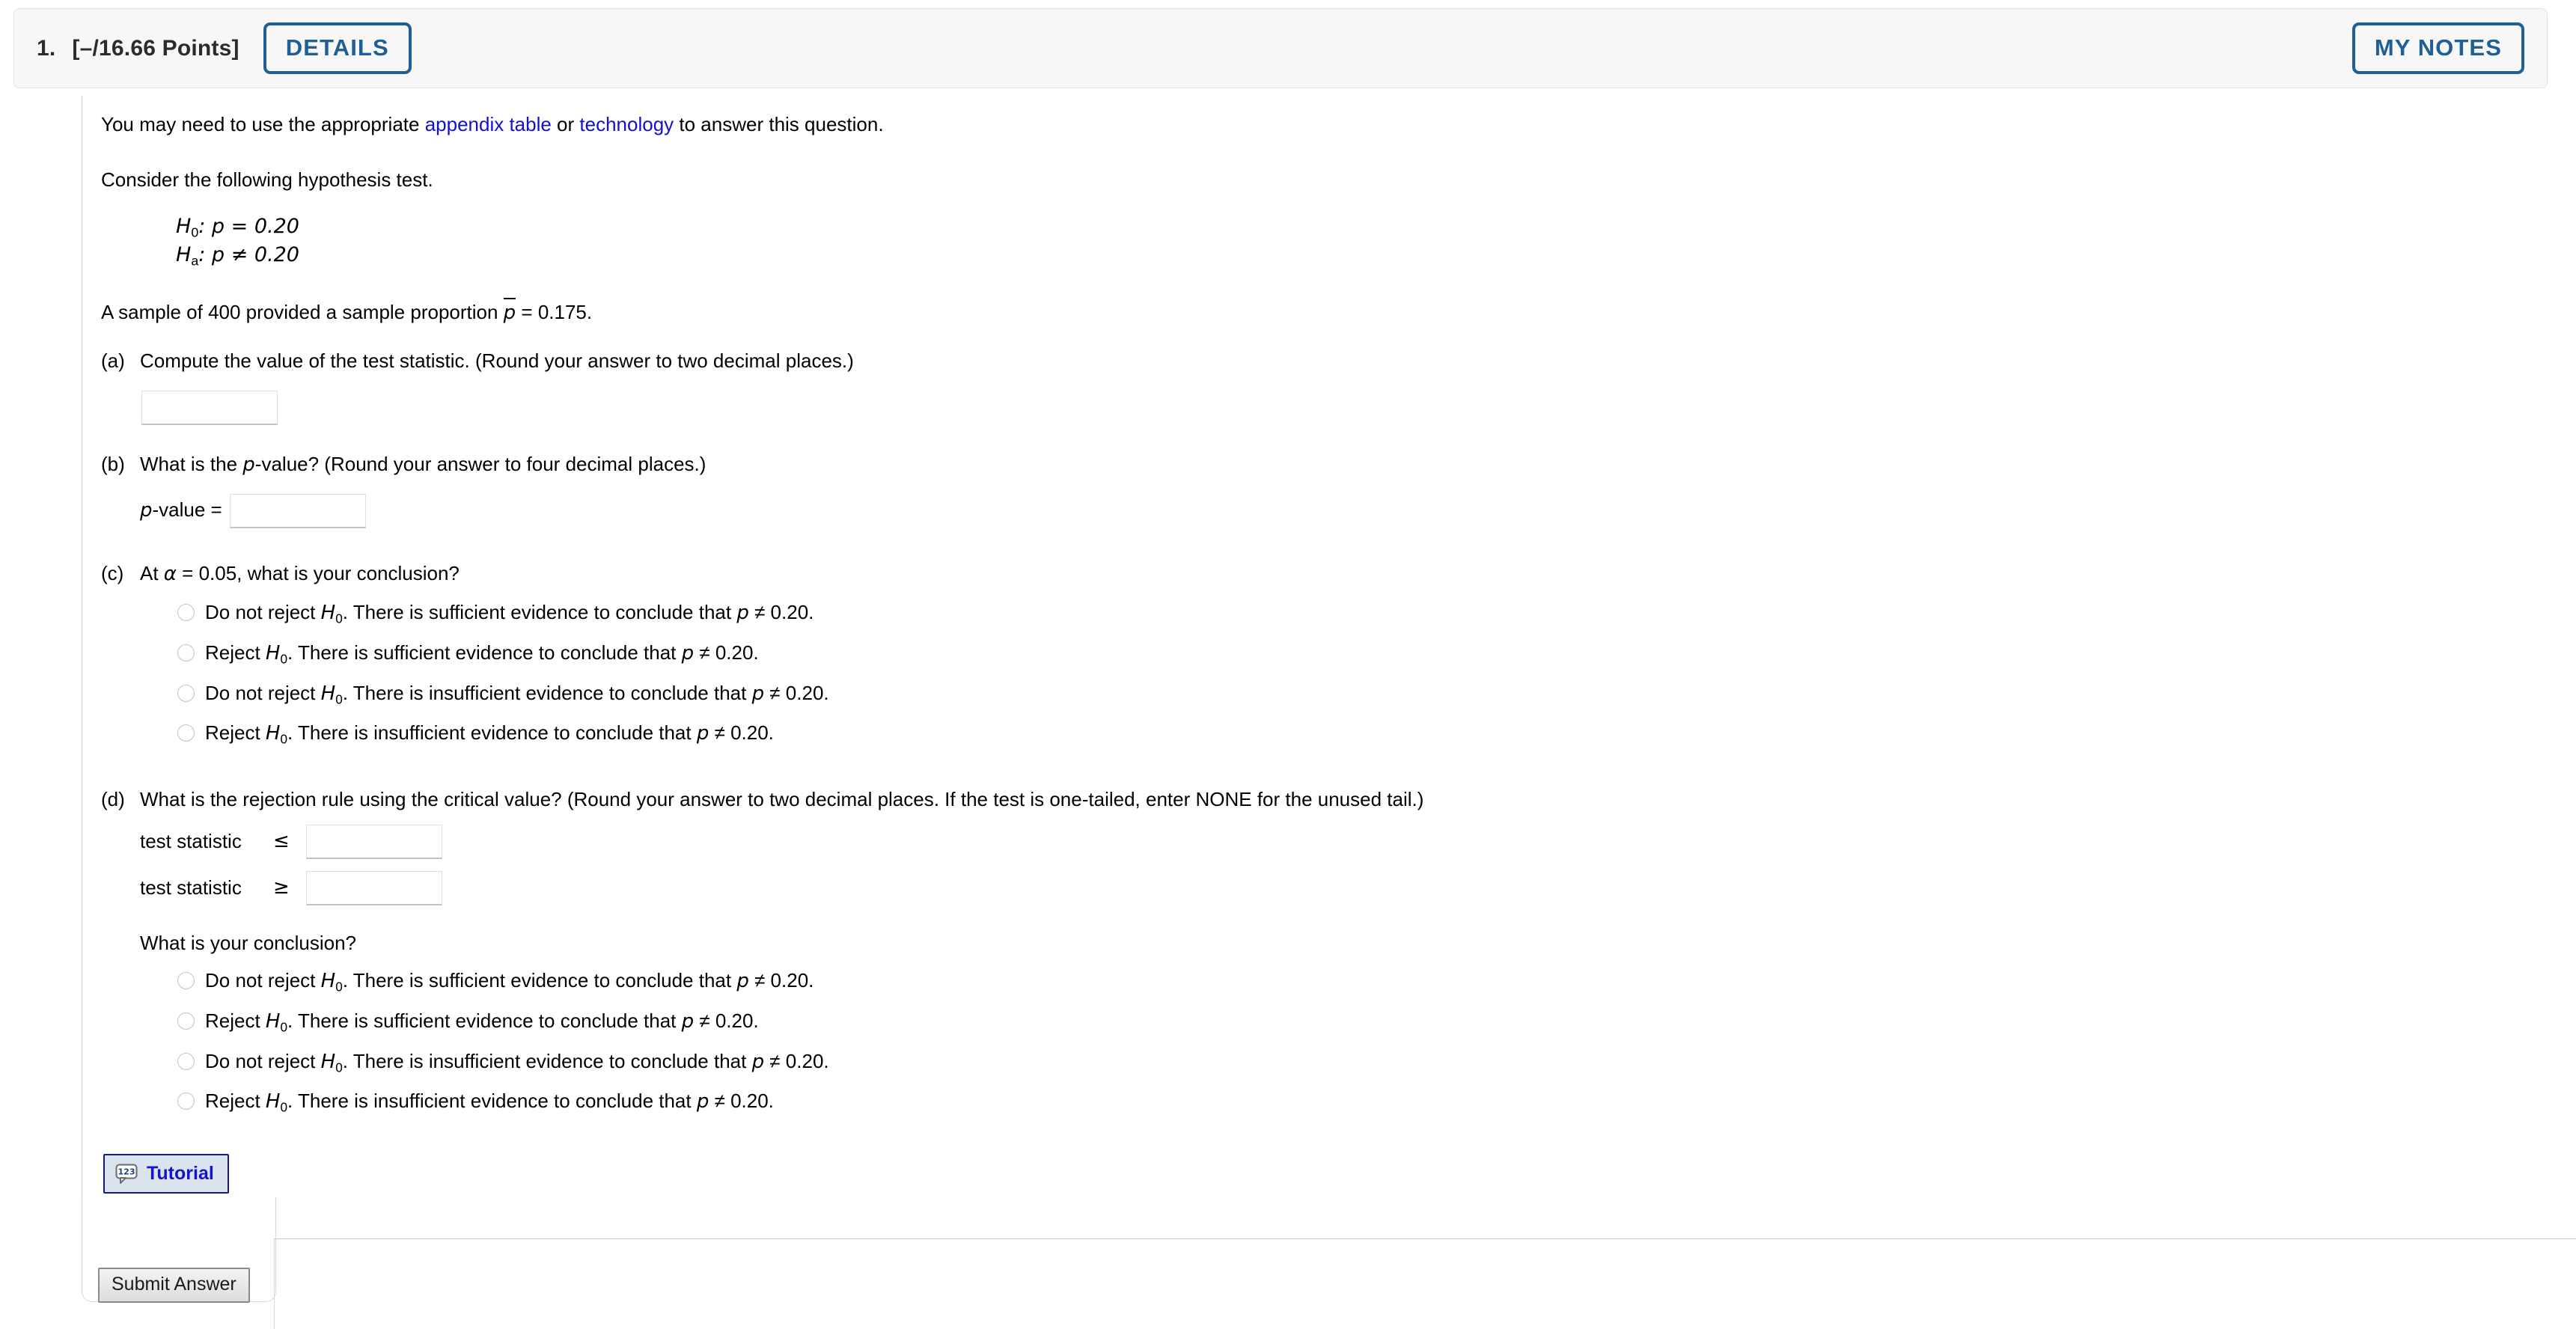 The width and height of the screenshot is (2576, 1329). I want to click on submit-answer-button: Submit Answer, so click(174, 1285).